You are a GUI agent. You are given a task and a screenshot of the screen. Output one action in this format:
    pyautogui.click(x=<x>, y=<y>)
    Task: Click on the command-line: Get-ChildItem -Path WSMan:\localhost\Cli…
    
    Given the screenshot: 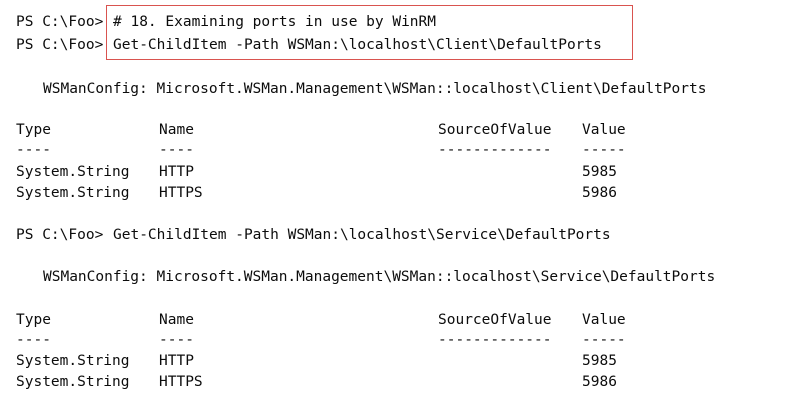 What is the action you would take?
    pyautogui.click(x=357, y=45)
    